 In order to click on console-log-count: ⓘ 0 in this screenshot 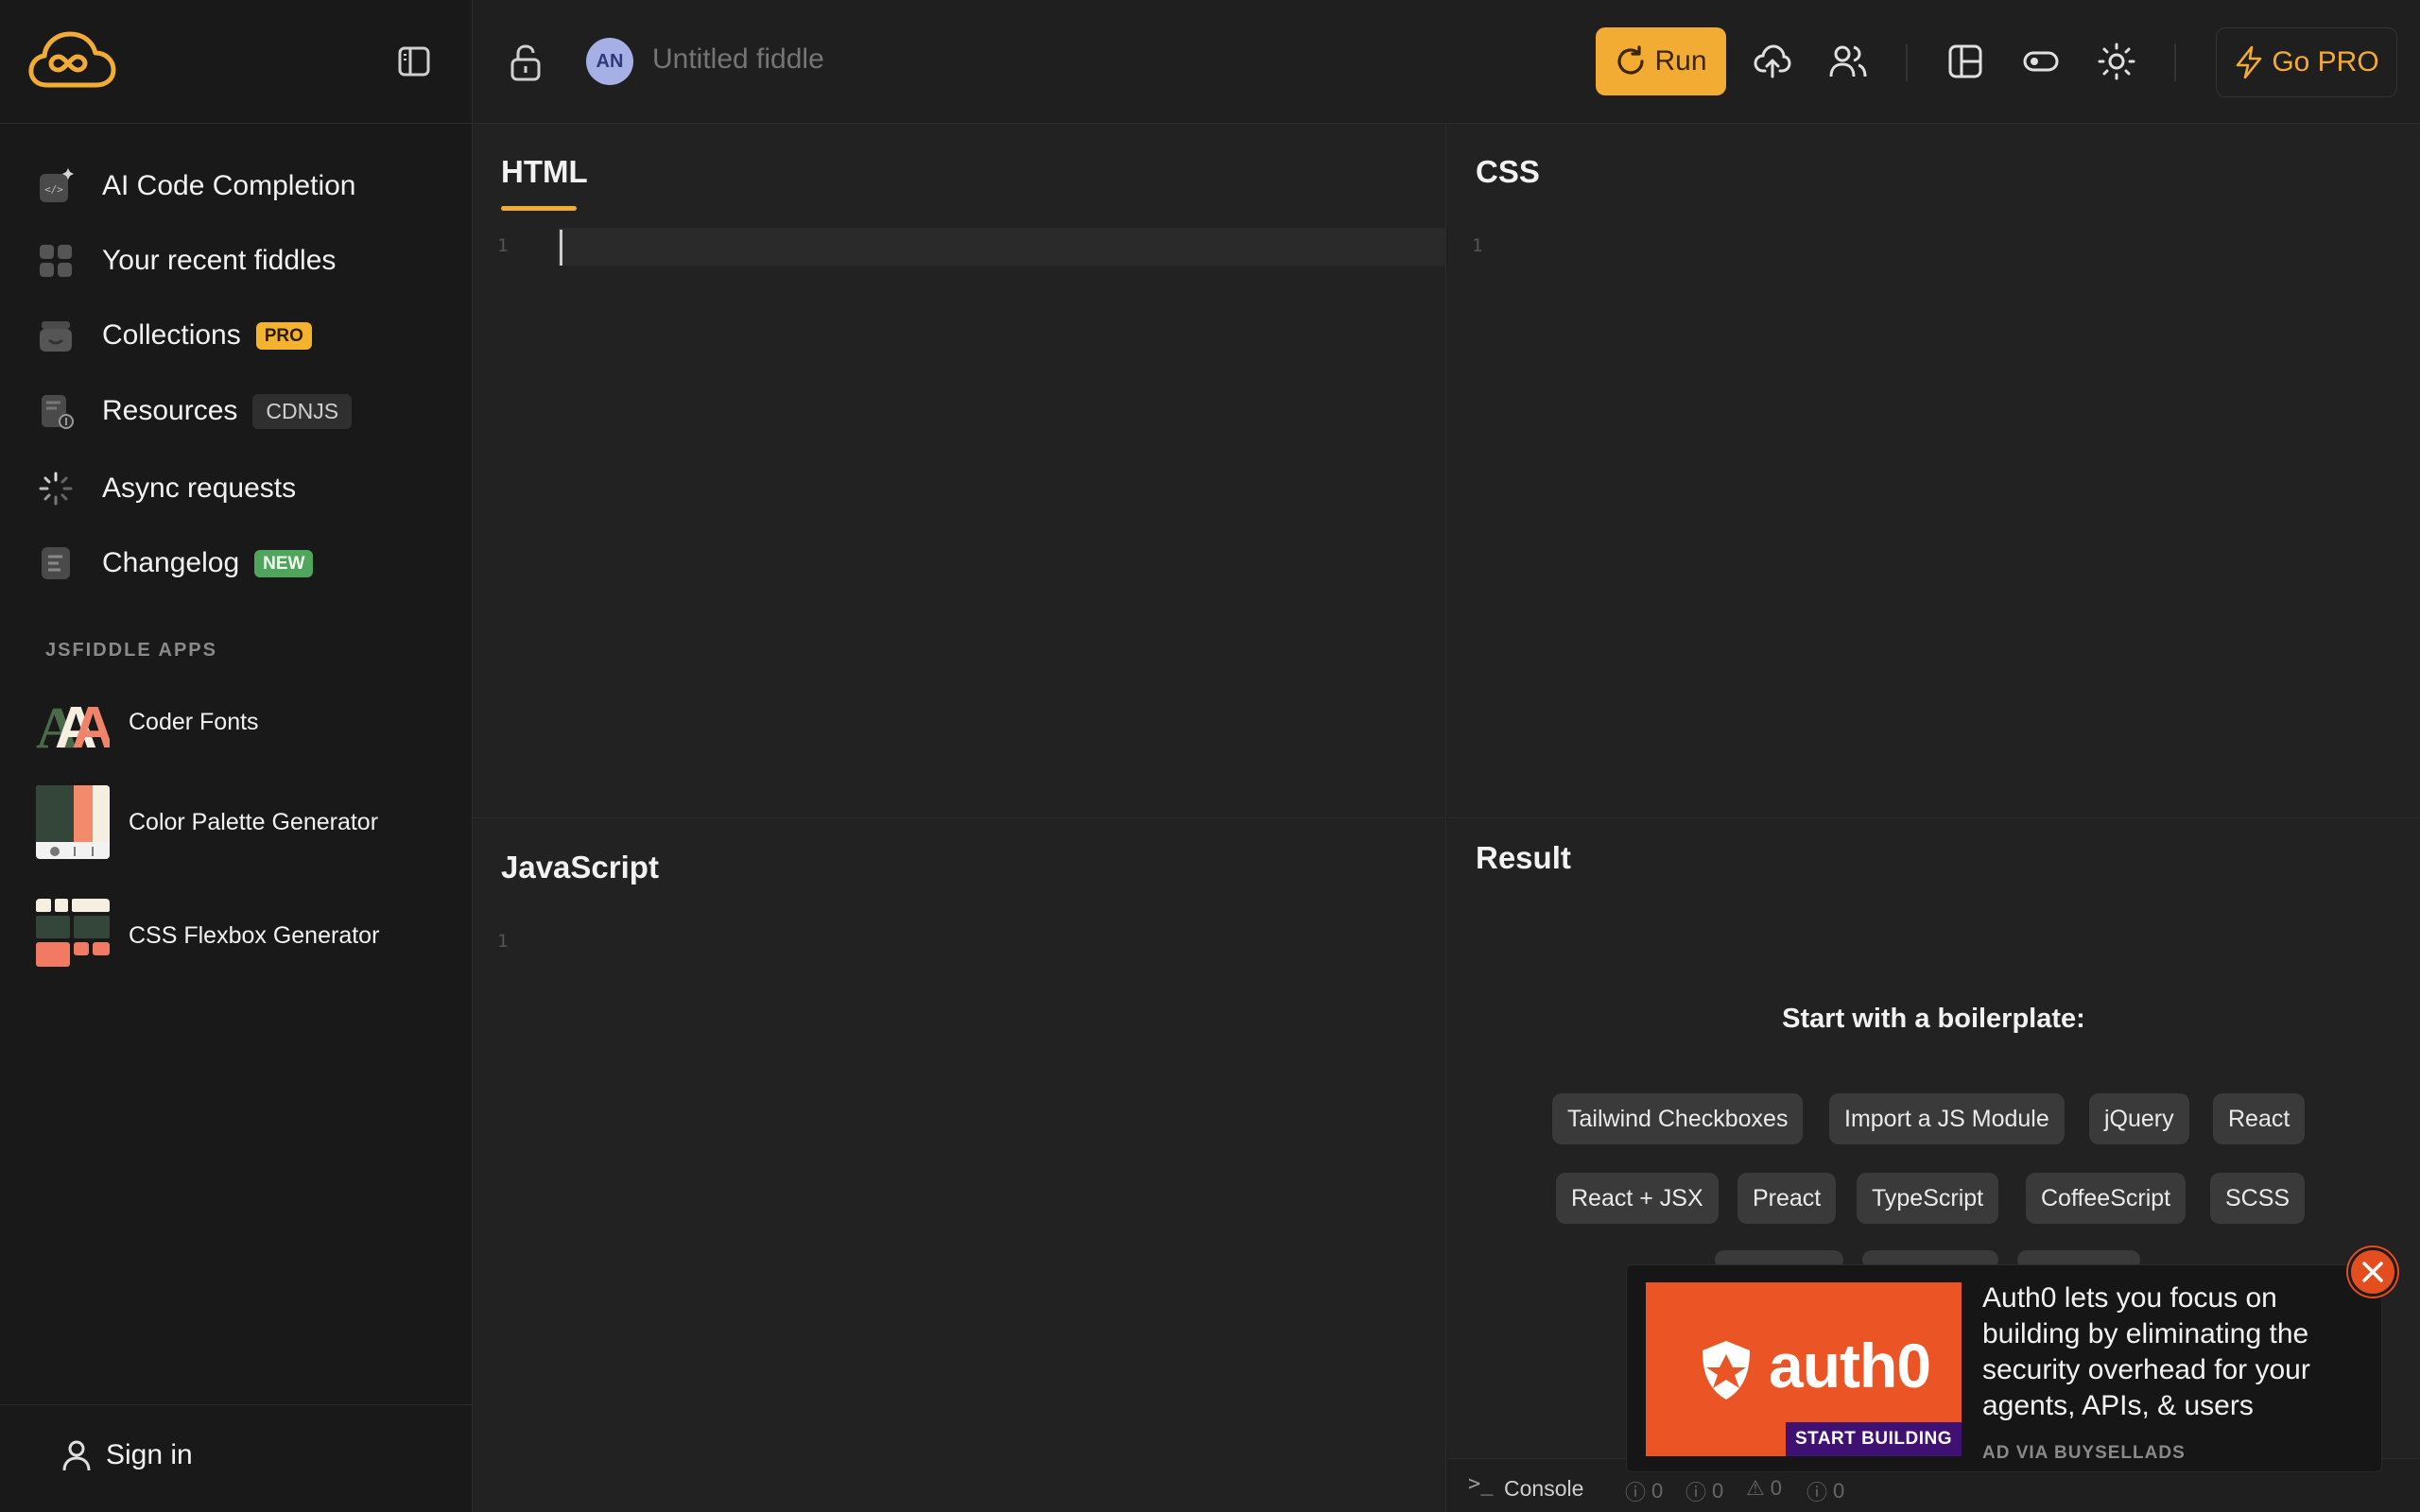, I will do `click(1644, 1491)`.